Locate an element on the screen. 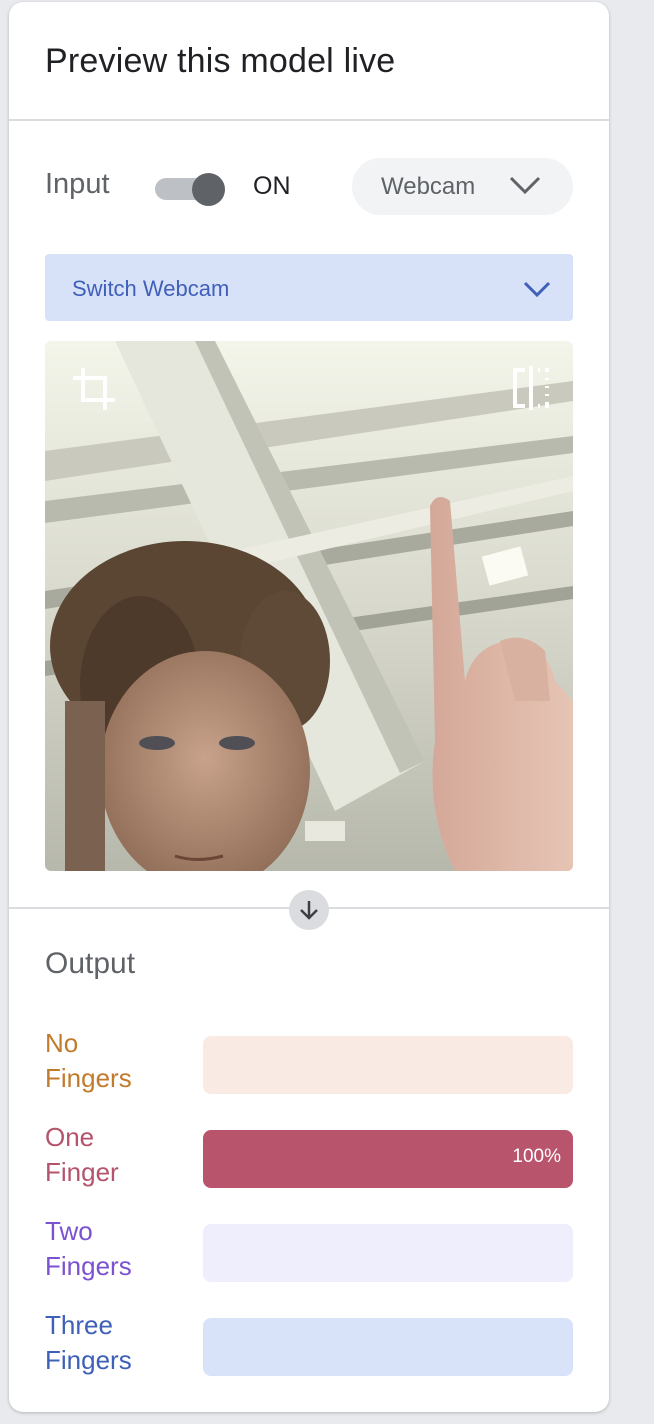 This screenshot has height=1424, width=654. switch-webcam-dropdown: Switch Webcam is located at coordinates (309, 287).